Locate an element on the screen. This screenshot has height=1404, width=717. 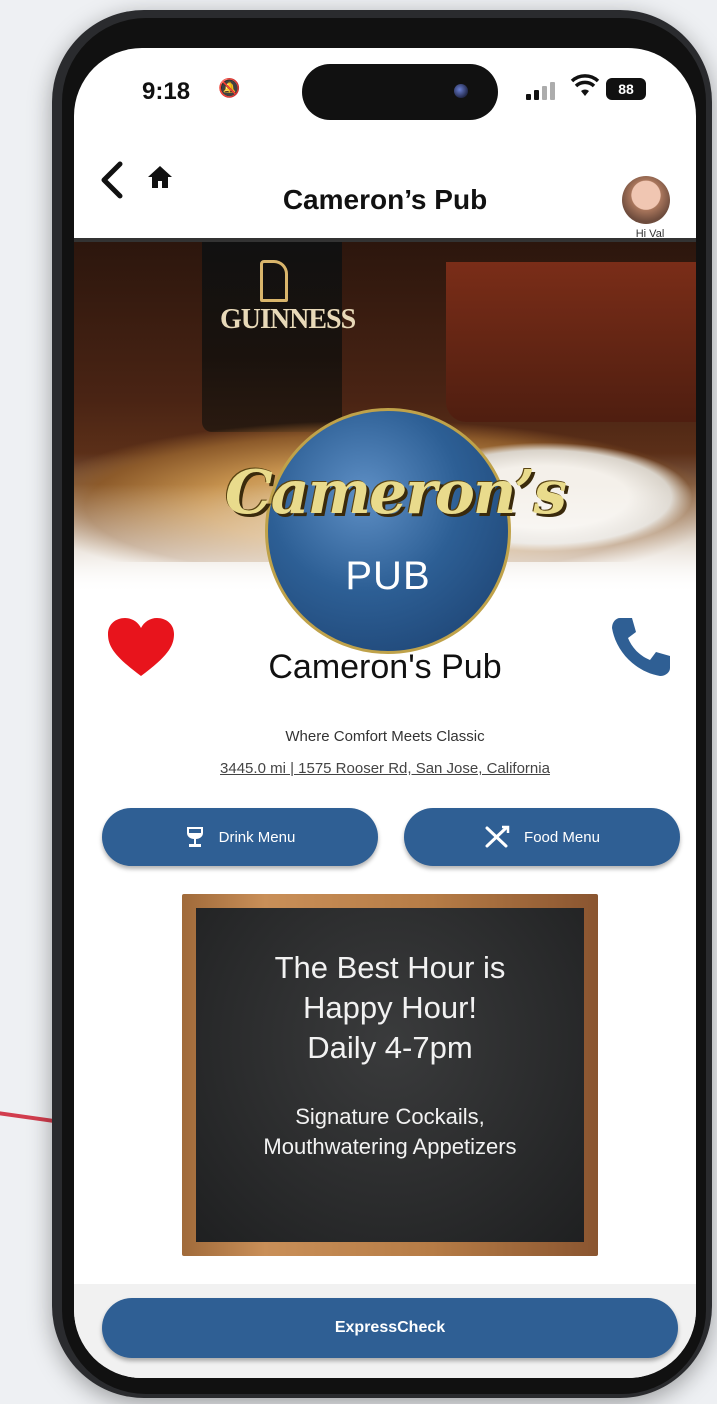
glass-brand: GUINNESS is located at coordinates (288, 319).